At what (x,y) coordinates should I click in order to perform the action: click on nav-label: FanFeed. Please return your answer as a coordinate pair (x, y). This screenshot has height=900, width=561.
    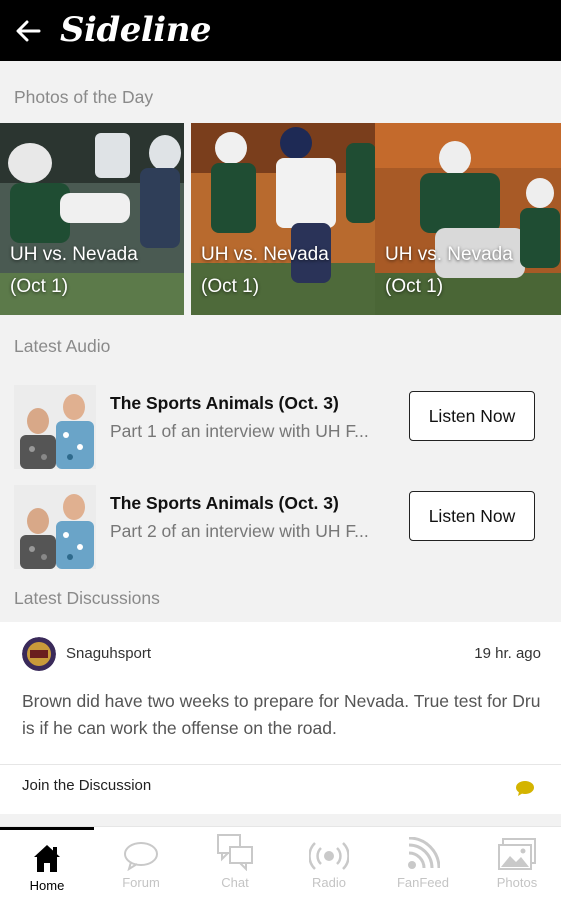
    Looking at the image, I should click on (423, 882).